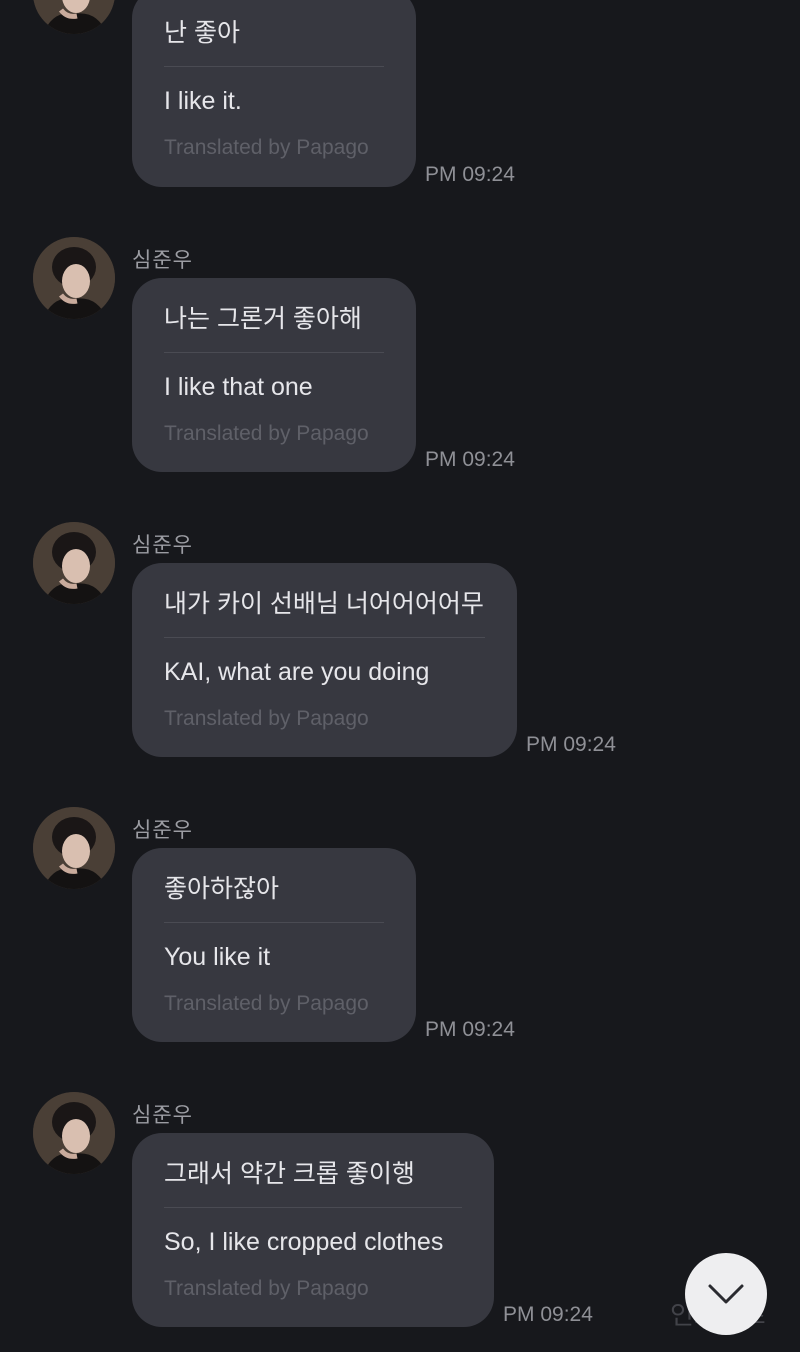 The height and width of the screenshot is (1352, 800). I want to click on message-original-text: 내가 카이 선배님 너어어어어무, so click(324, 604).